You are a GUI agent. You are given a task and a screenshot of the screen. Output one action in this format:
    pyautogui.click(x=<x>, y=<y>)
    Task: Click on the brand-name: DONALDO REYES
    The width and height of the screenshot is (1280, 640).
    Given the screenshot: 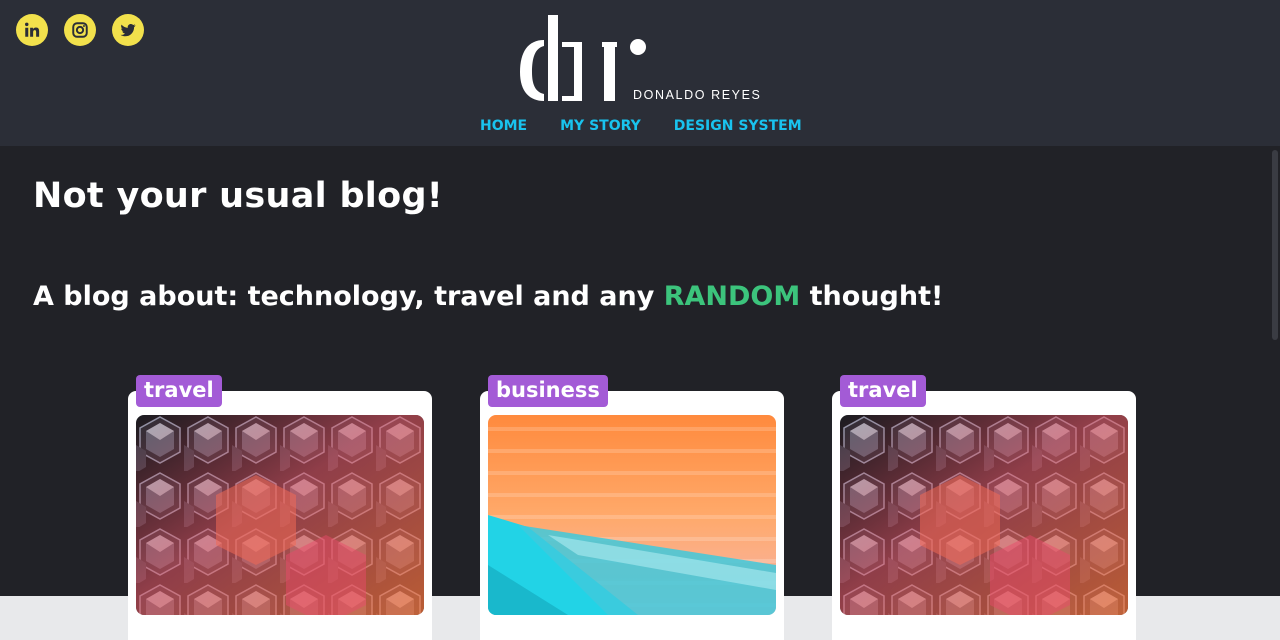 What is the action you would take?
    pyautogui.click(x=697, y=95)
    